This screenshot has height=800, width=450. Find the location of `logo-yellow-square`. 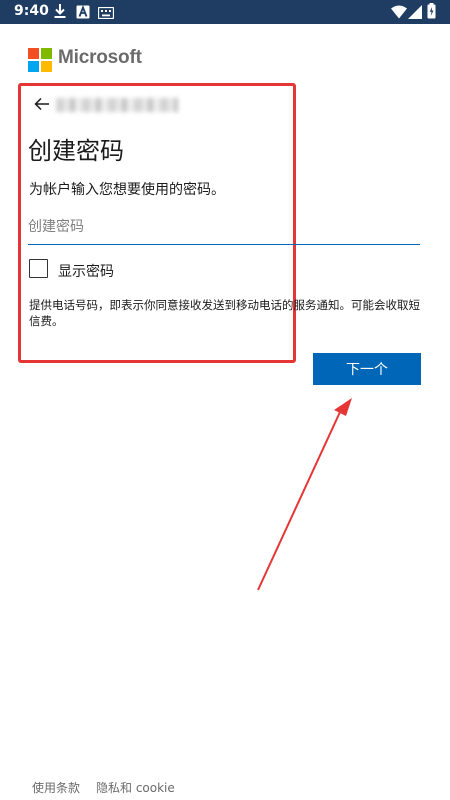

logo-yellow-square is located at coordinates (46, 66).